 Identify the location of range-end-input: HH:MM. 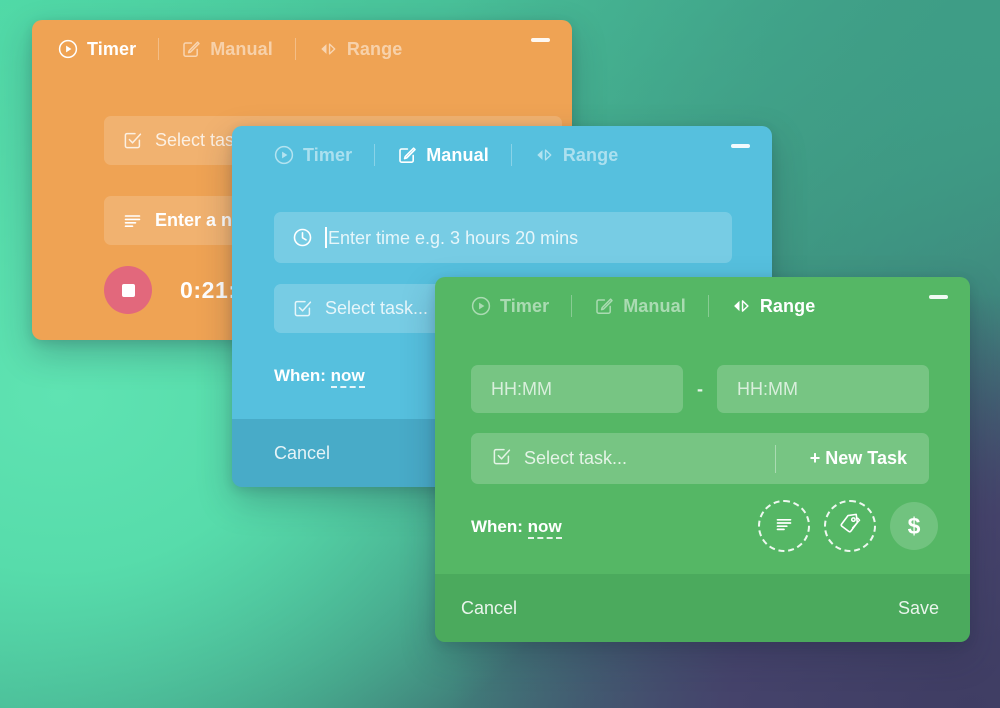
(823, 389).